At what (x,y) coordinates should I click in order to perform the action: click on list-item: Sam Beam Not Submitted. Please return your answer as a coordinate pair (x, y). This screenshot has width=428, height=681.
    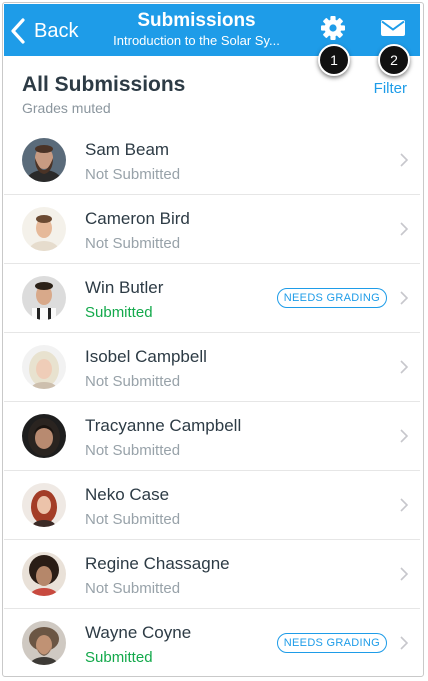
    Looking at the image, I should click on (212, 160).